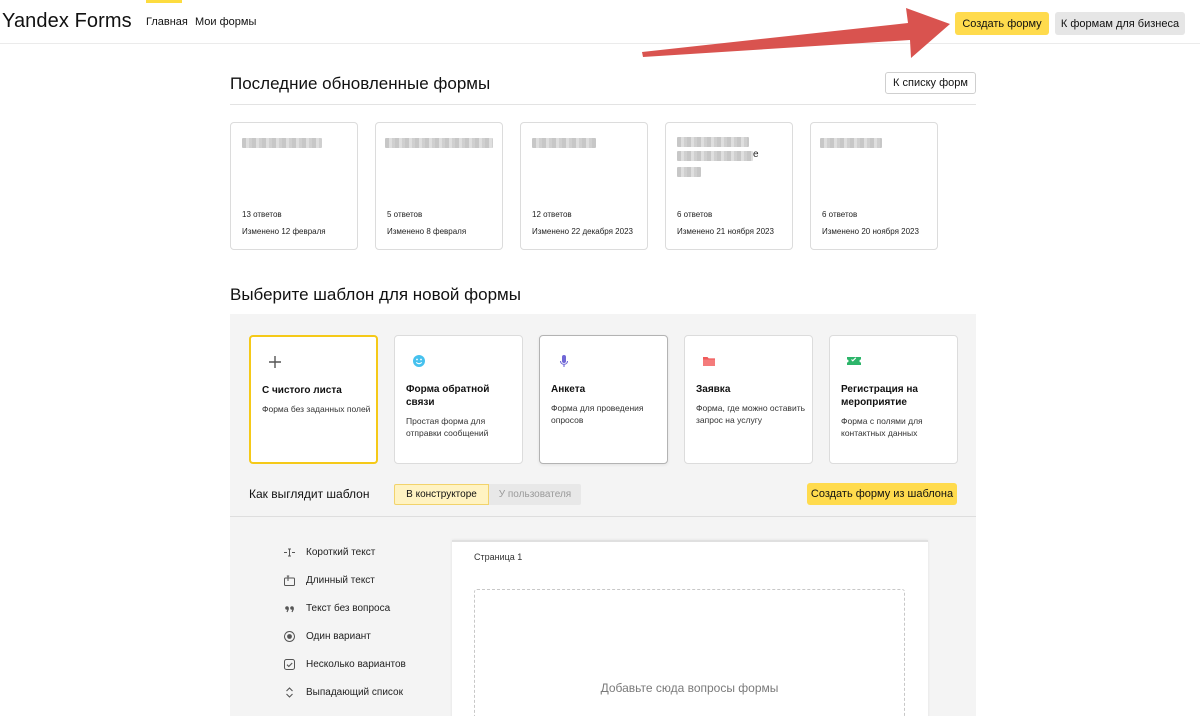  I want to click on question-type-short-text: Короткий текст, so click(329, 552).